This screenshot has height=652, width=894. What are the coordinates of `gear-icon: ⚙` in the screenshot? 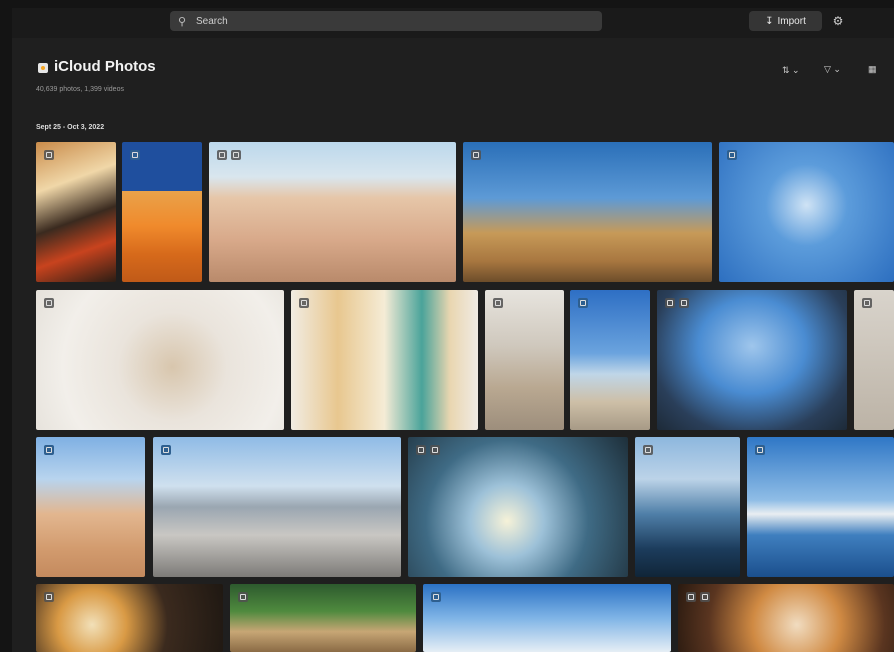 It's located at (838, 21).